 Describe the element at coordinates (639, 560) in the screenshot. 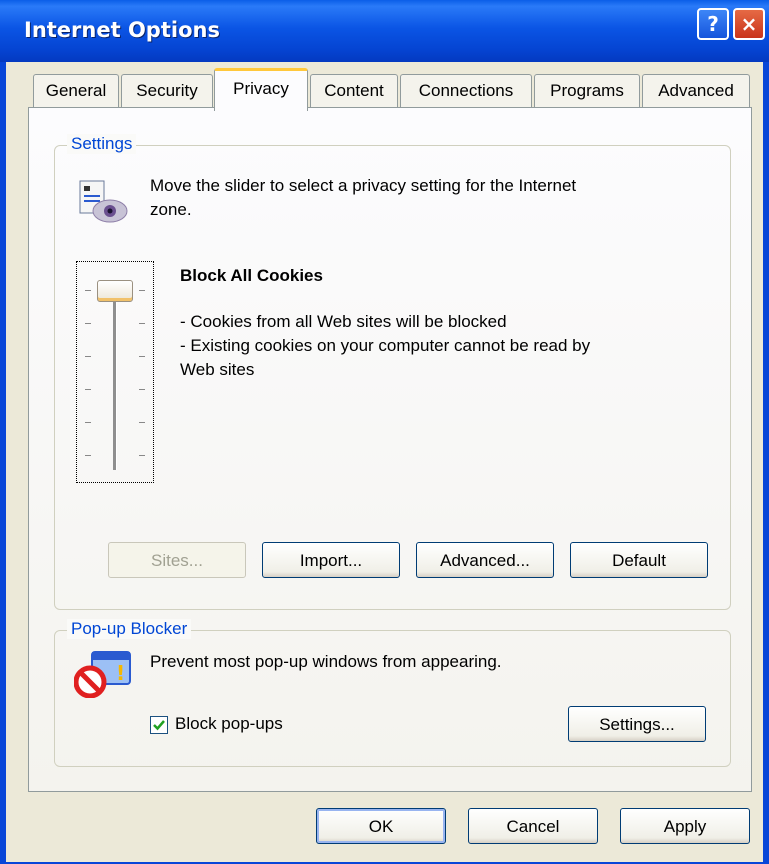

I see `default-button: Default` at that location.